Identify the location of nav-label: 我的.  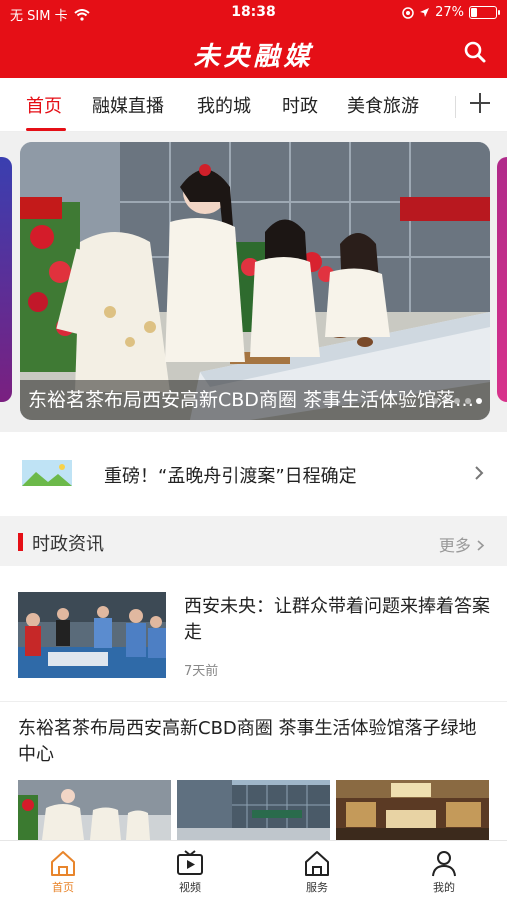
(444, 887).